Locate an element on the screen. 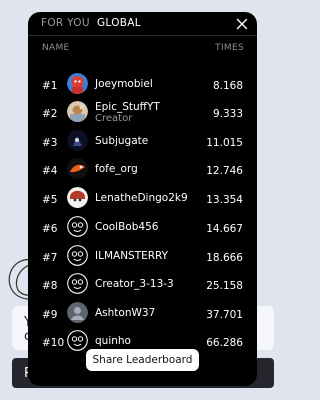 This screenshot has width=320, height=400. close-icon is located at coordinates (242, 24).